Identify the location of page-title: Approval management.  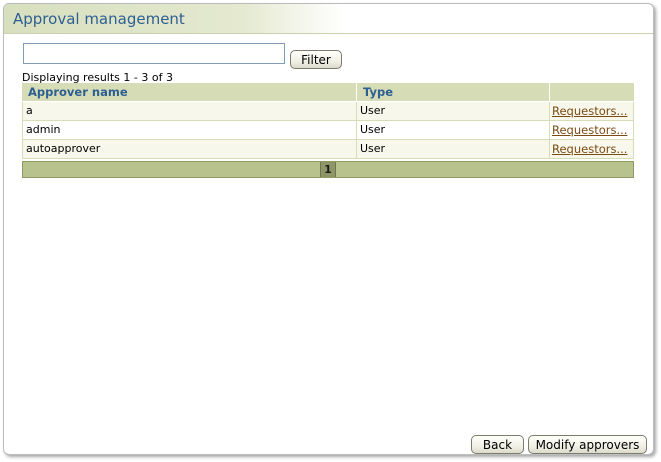
(99, 19).